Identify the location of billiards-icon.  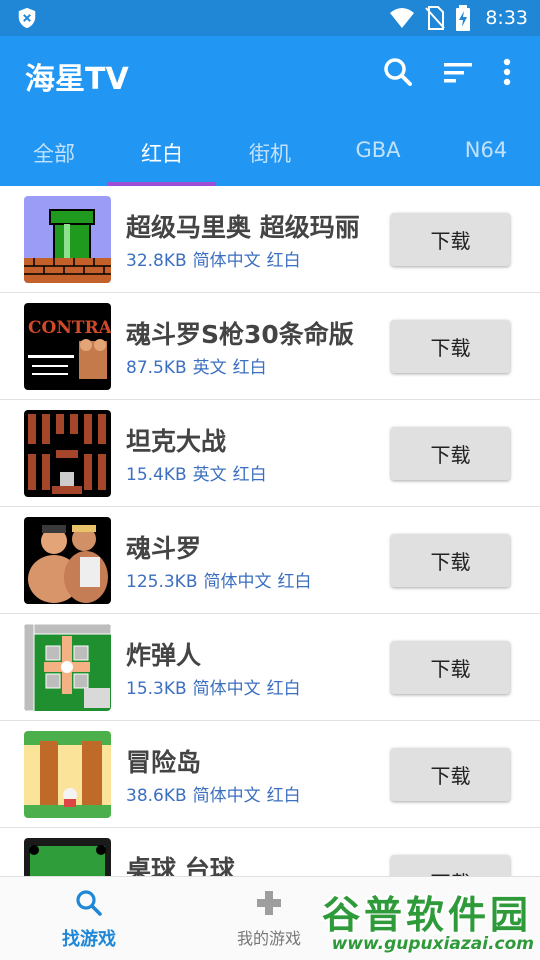
(67, 857).